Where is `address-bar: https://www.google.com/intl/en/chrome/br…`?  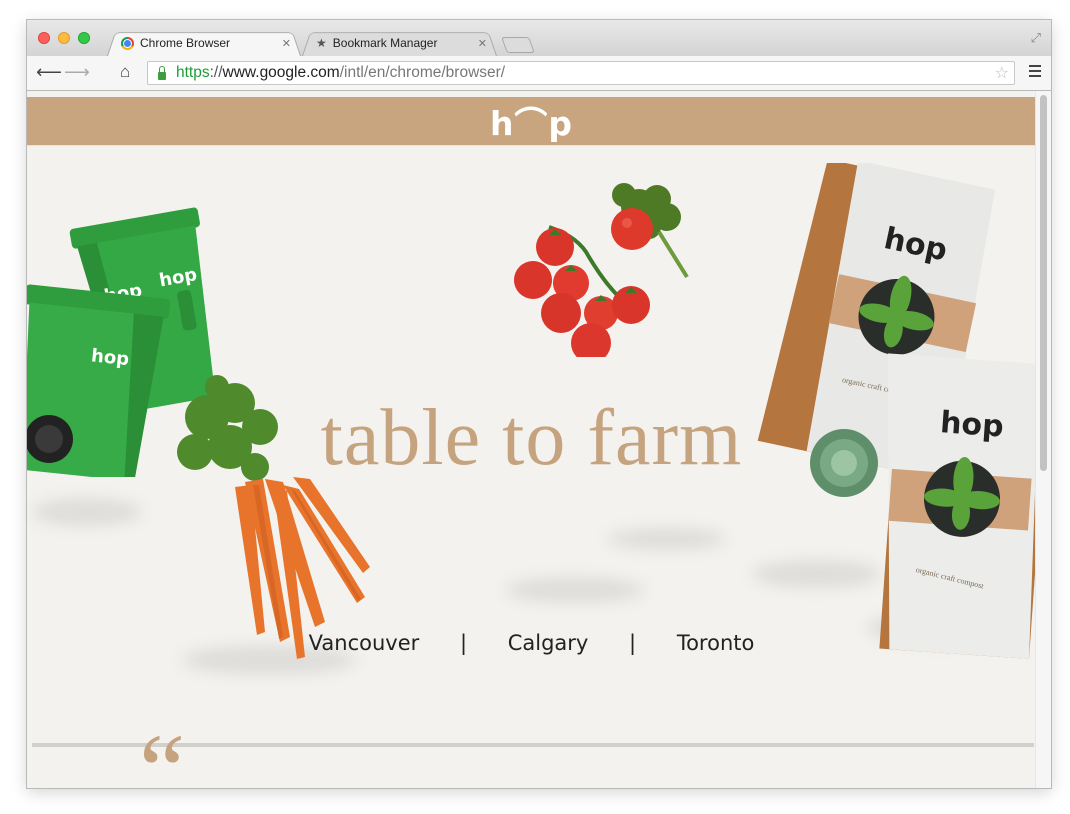 address-bar: https://www.google.com/intl/en/chrome/br… is located at coordinates (581, 73).